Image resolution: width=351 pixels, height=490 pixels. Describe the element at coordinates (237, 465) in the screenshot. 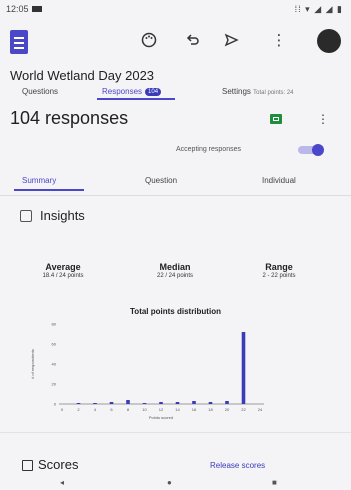

I see `release-scores-button: Release scores` at that location.